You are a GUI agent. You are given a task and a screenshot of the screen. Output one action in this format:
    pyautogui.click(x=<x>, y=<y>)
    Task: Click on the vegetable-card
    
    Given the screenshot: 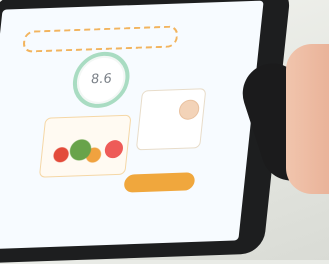 What is the action you would take?
    pyautogui.click(x=85, y=146)
    